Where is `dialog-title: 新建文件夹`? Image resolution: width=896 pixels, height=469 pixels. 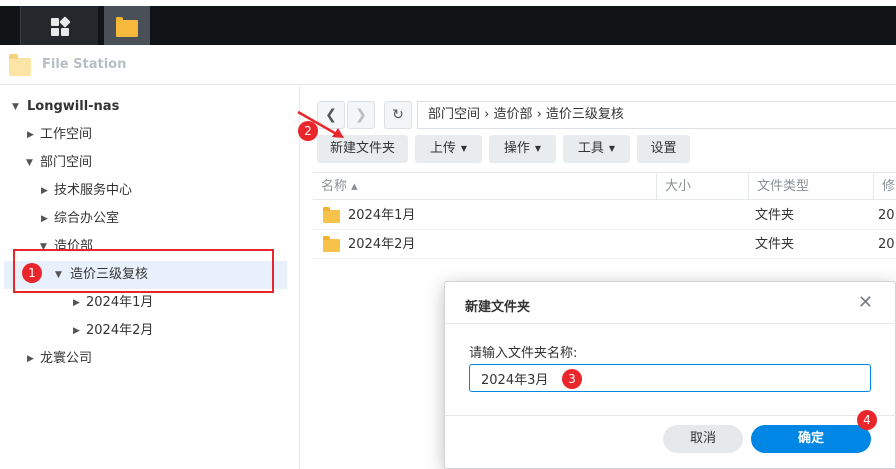
dialog-title: 新建文件夹 is located at coordinates (498, 307).